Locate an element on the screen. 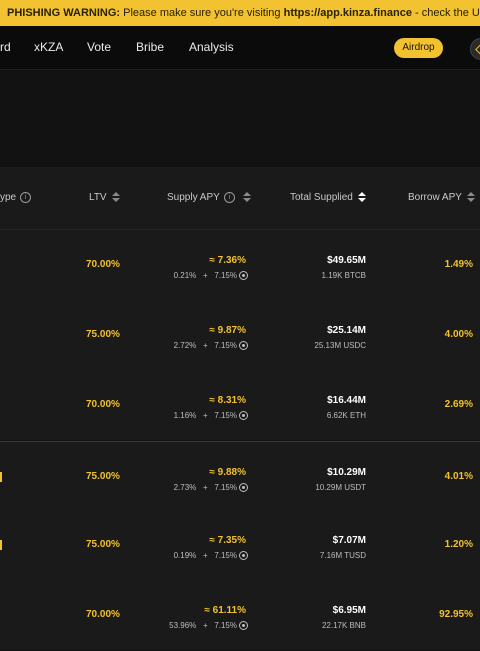 This screenshot has height=651, width=480. total-supplied-usd: $6.95M is located at coordinates (349, 610).